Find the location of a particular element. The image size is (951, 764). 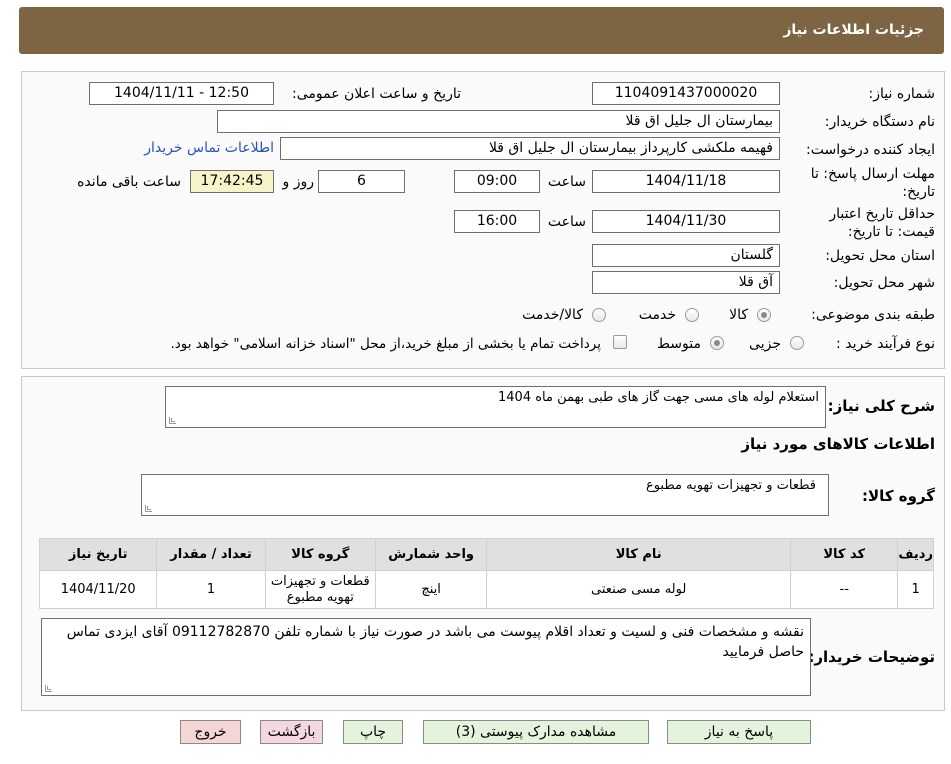

cell-item-group: قطعات و تجهیزات تهویه مطبوع is located at coordinates (320, 589).